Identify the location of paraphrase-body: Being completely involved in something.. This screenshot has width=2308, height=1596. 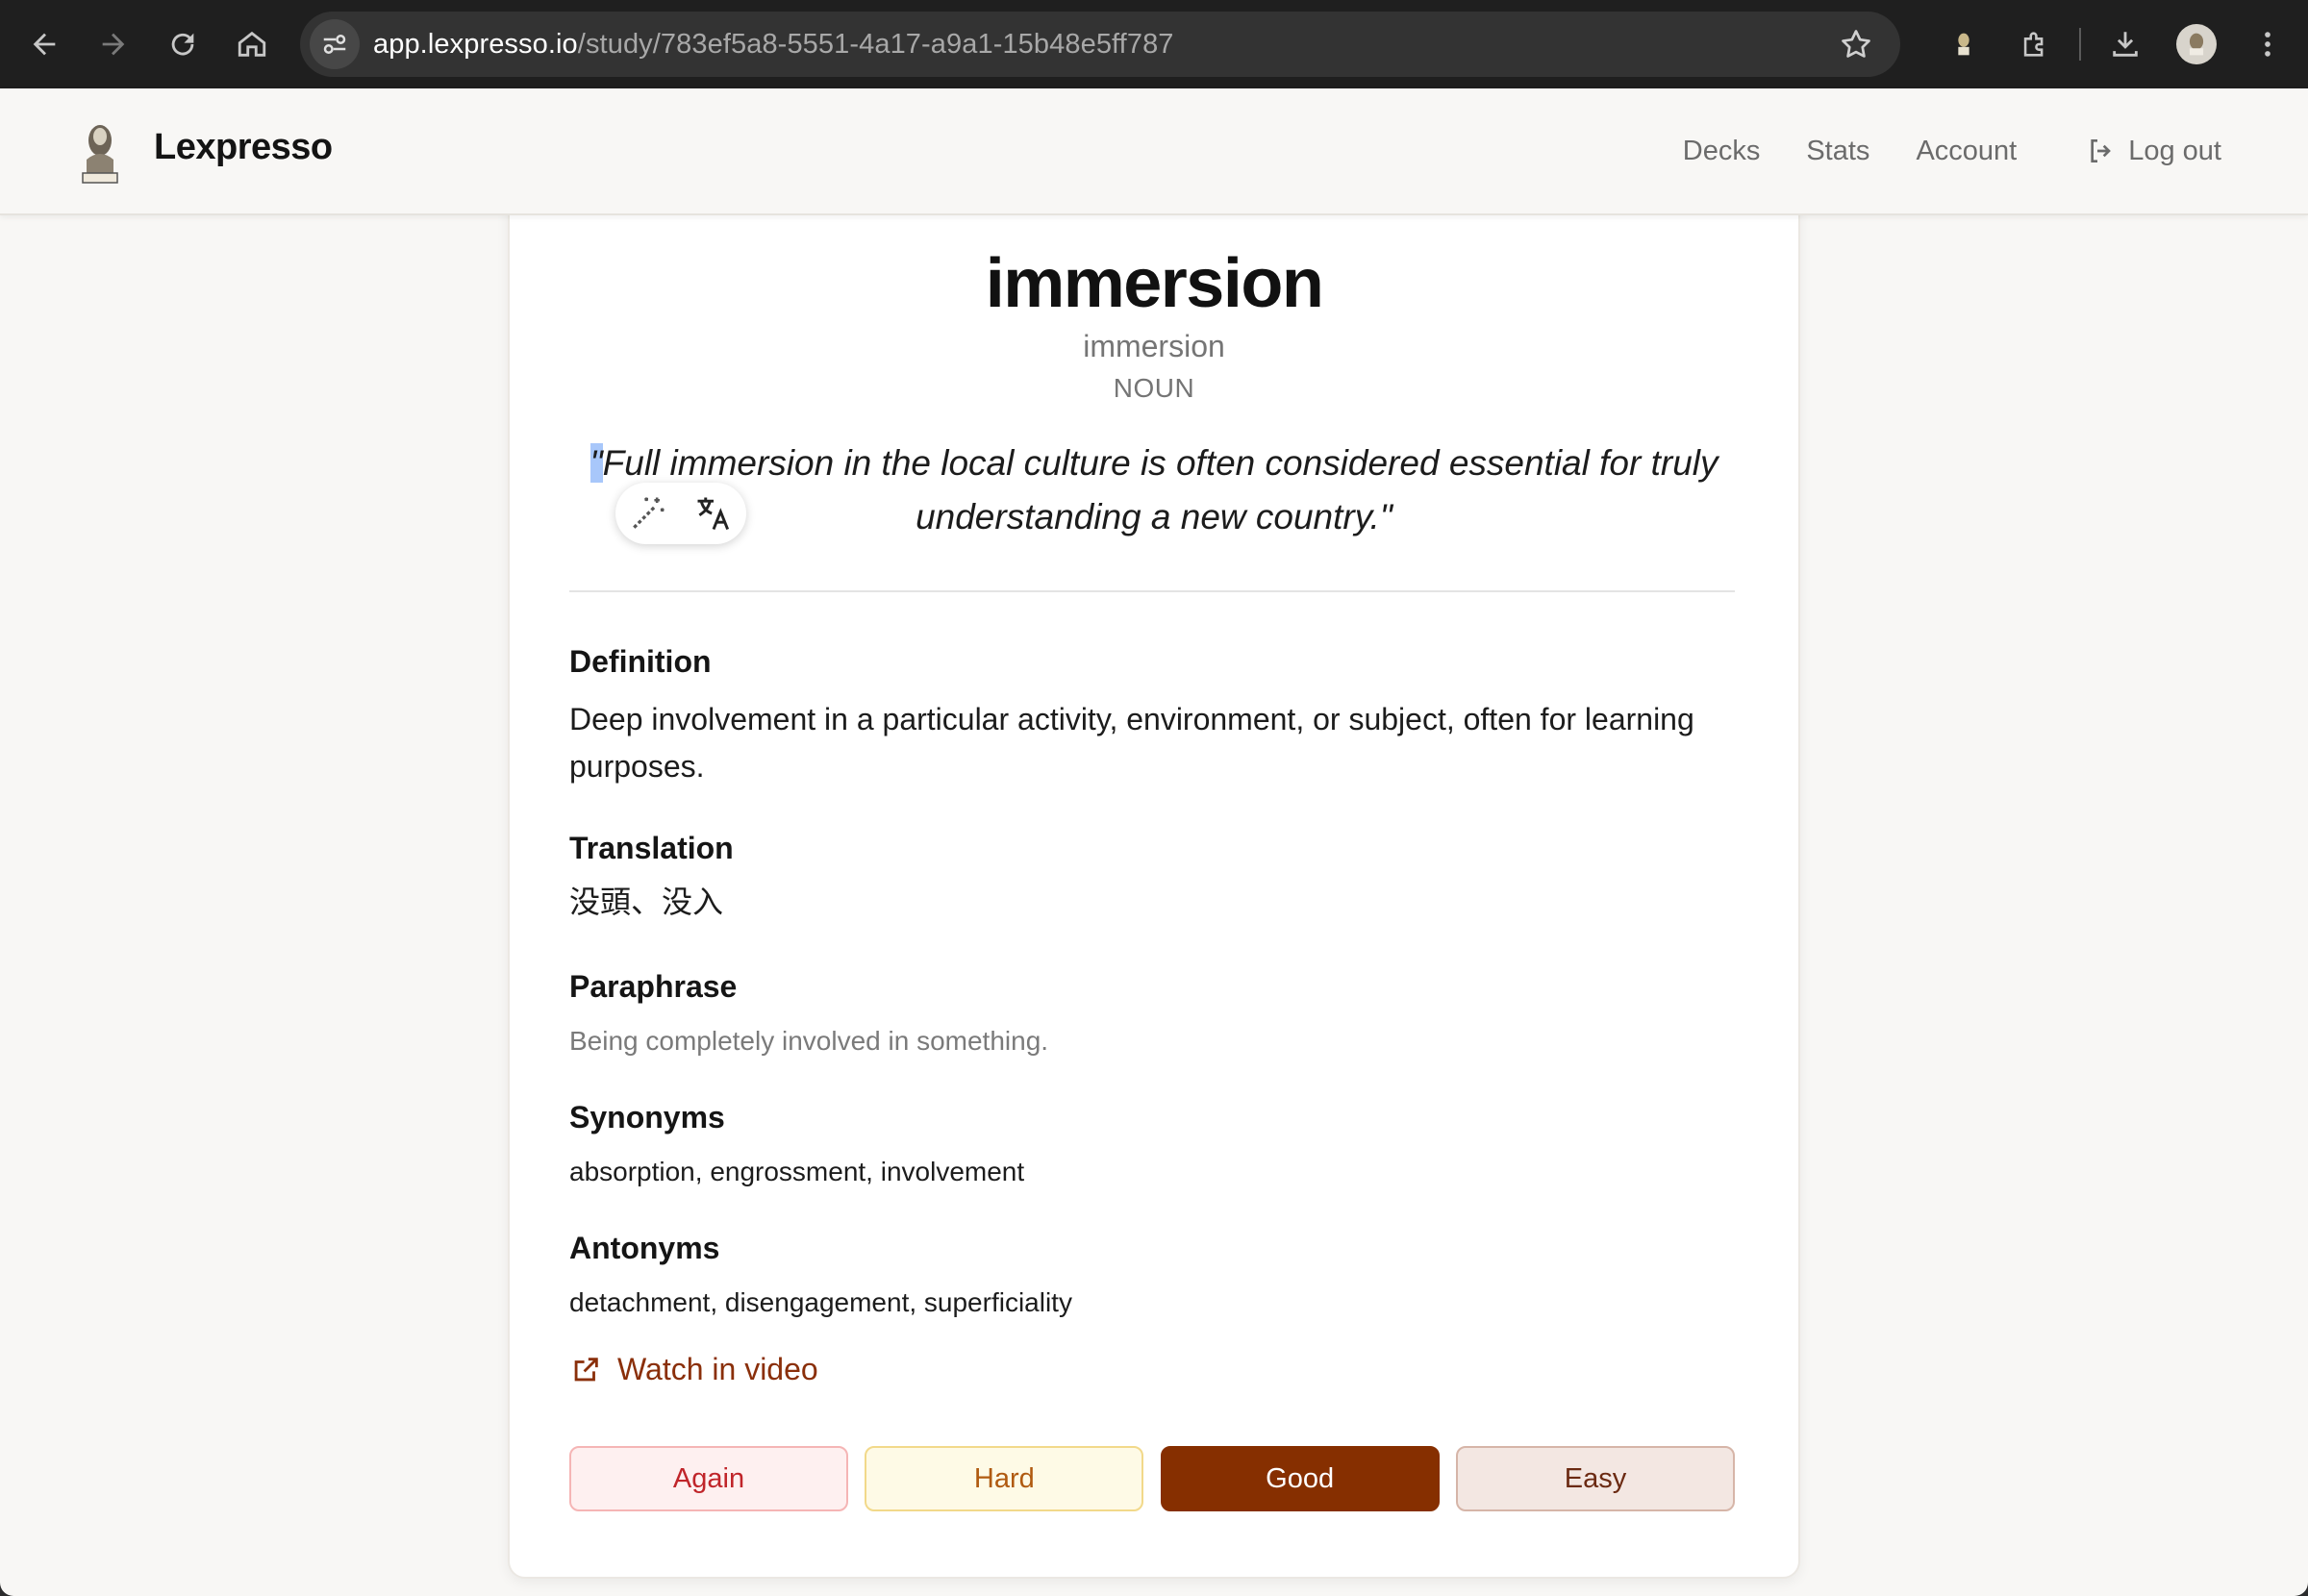
(809, 1041).